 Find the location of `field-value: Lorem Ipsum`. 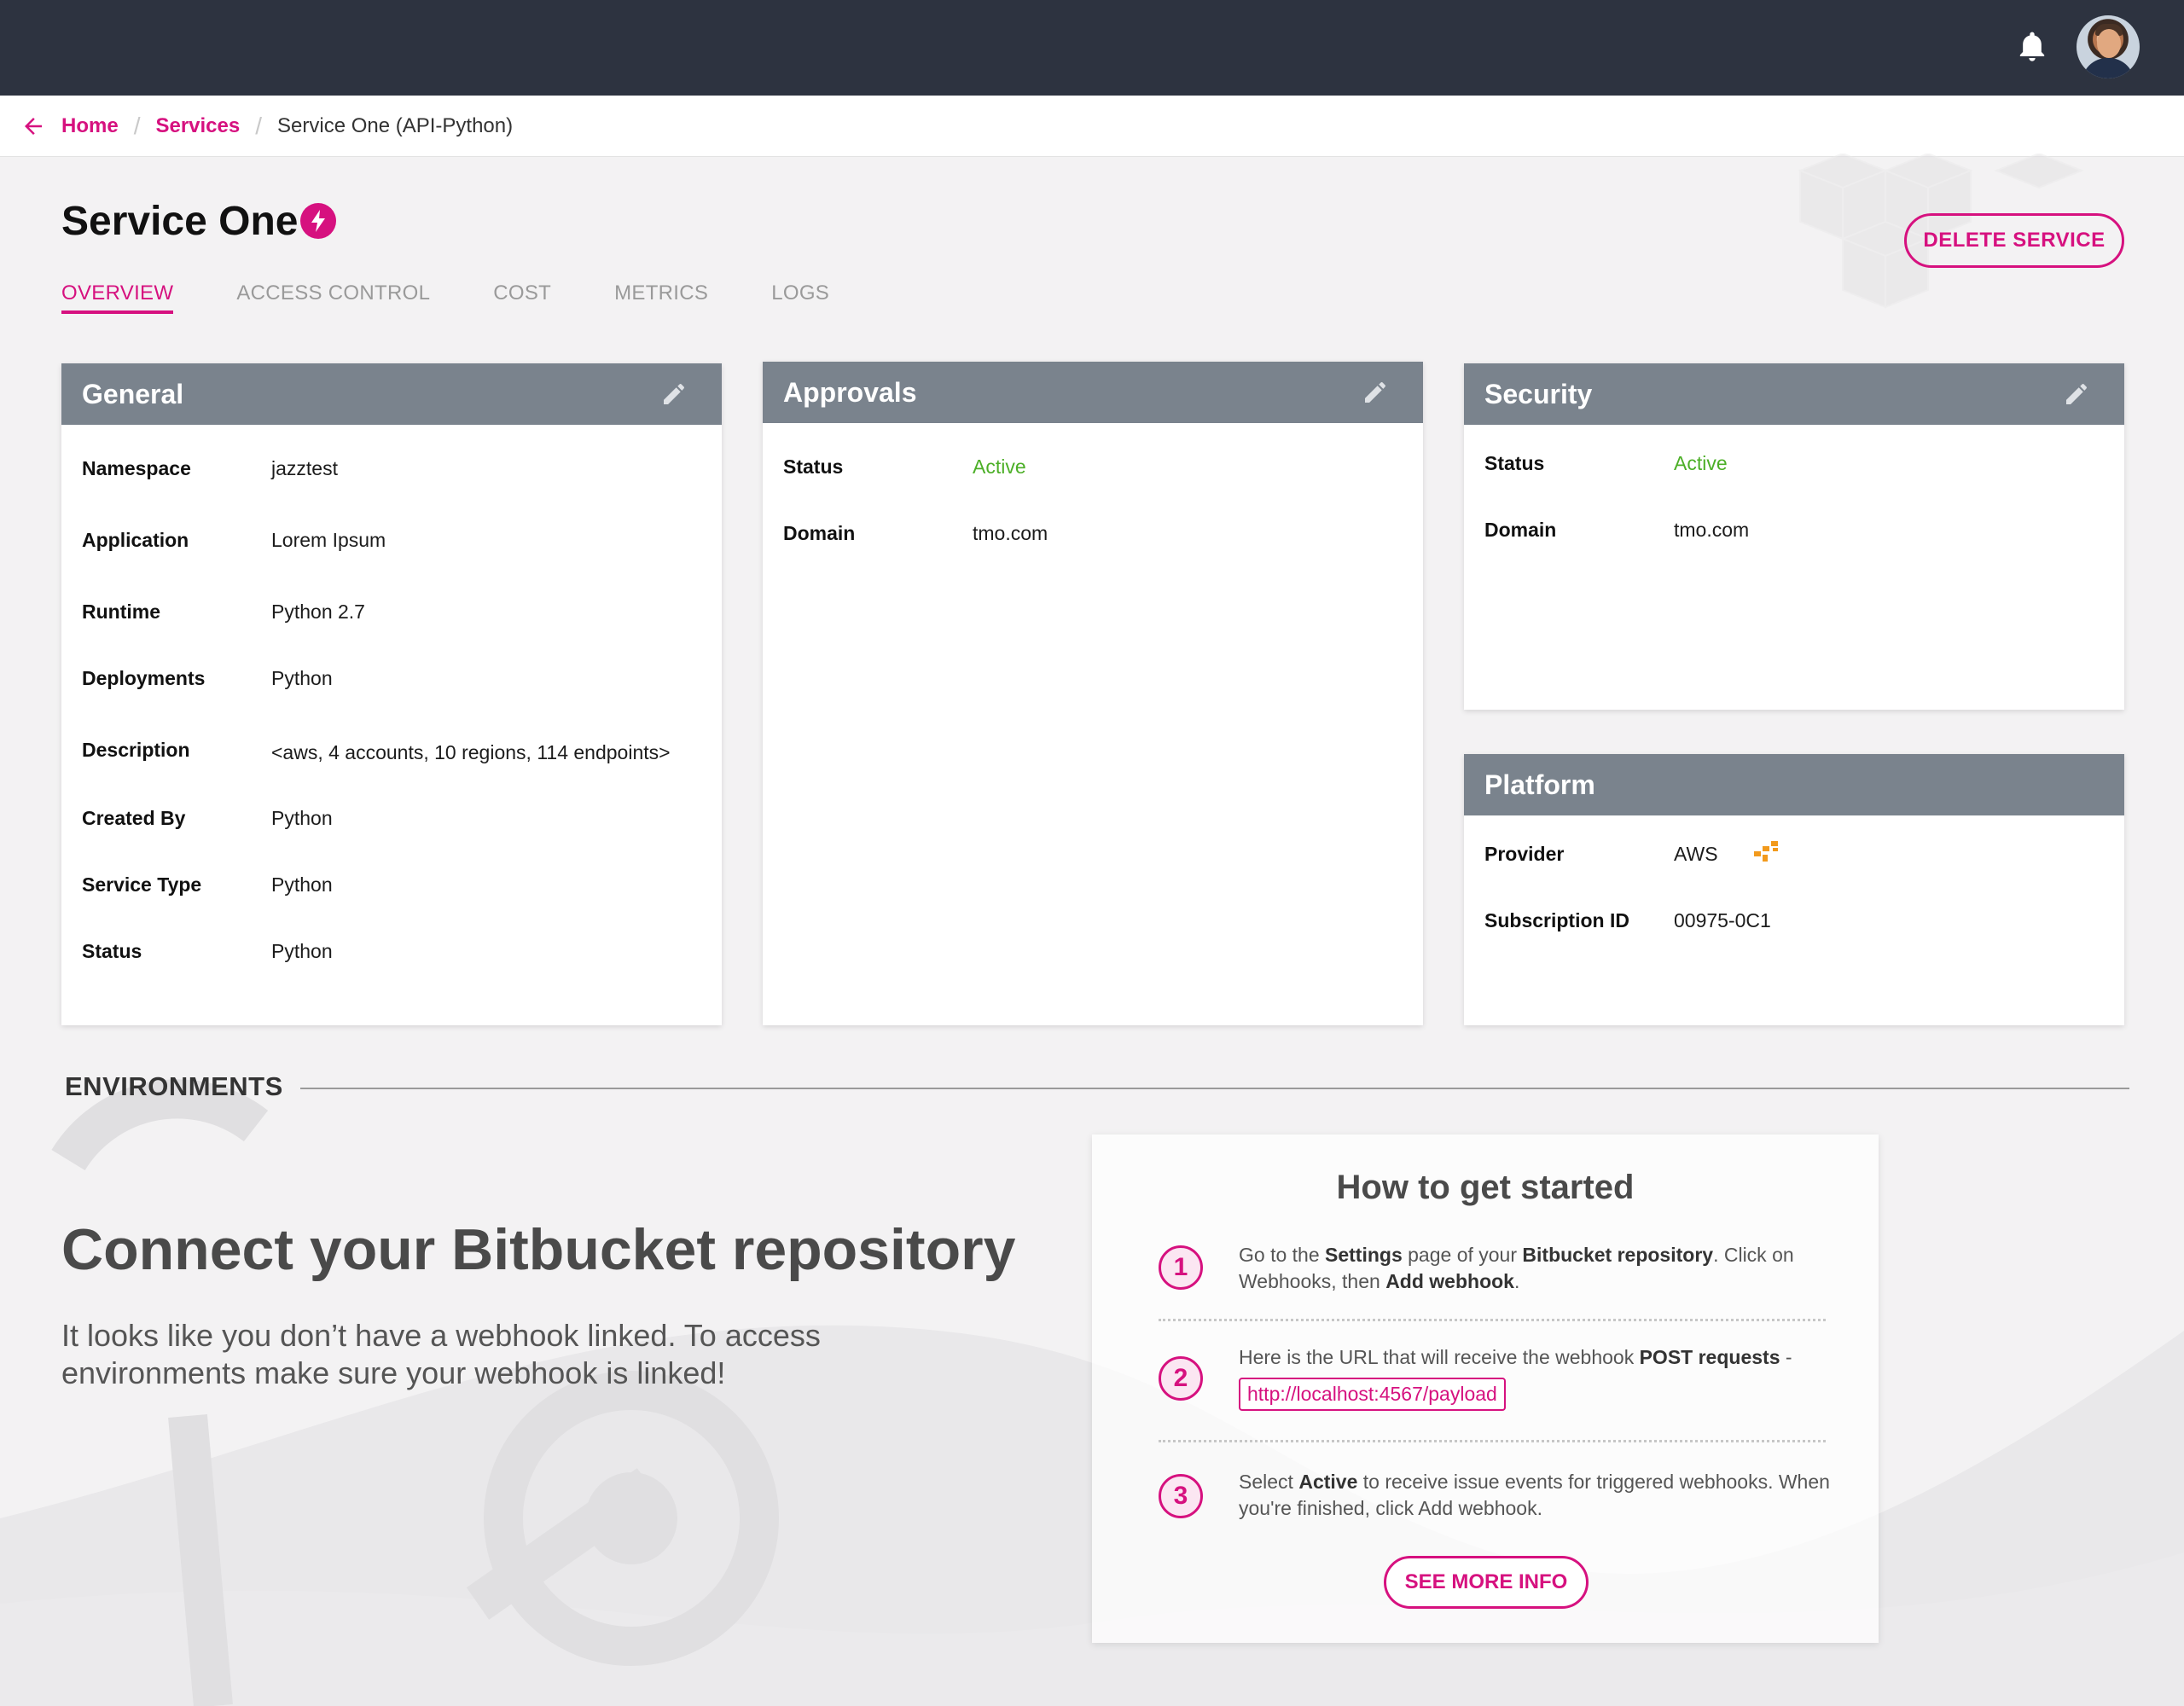

field-value: Lorem Ipsum is located at coordinates (328, 540).